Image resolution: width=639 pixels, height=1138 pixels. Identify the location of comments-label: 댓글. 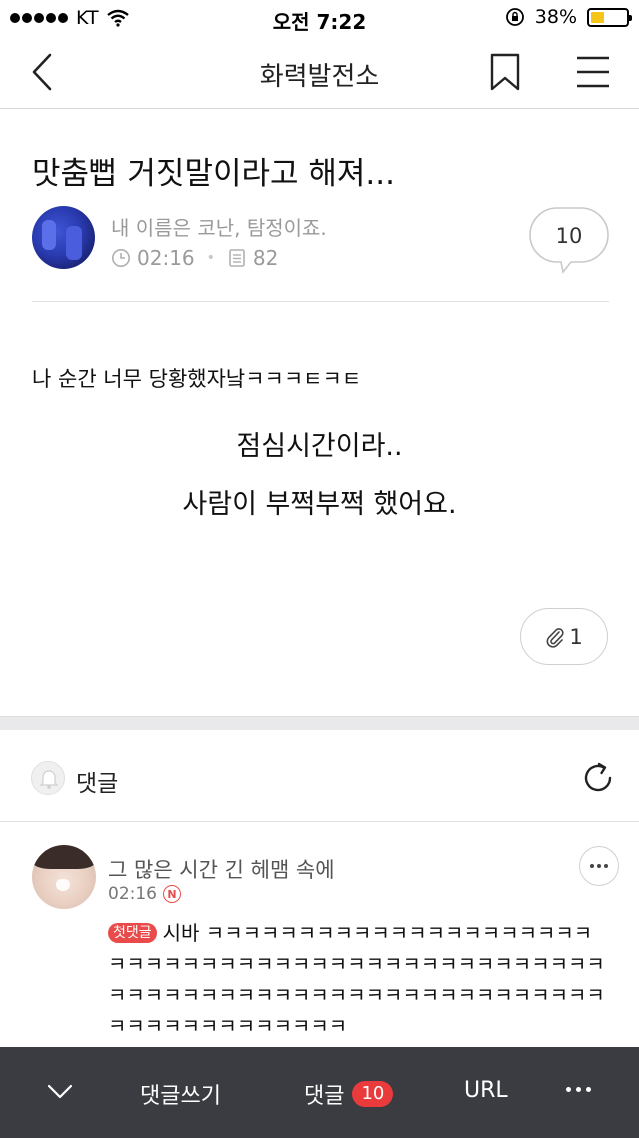
(97, 784).